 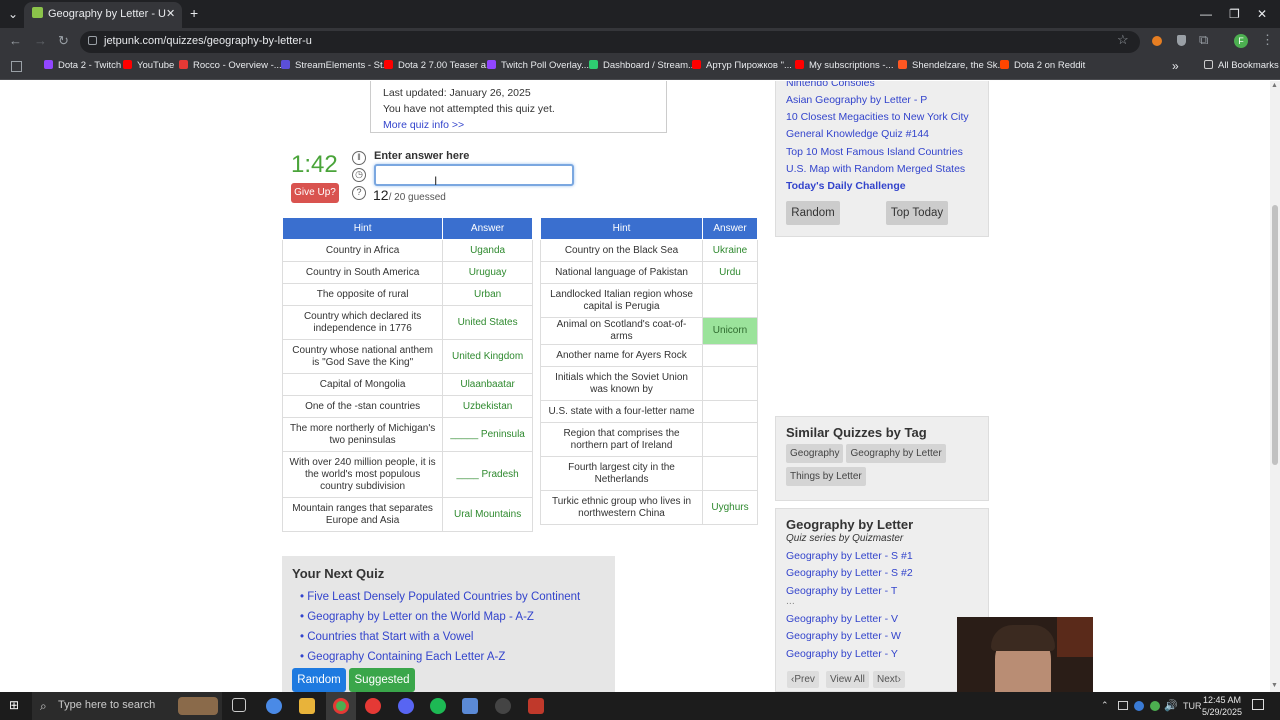 I want to click on answer-cell, so click(x=730, y=383).